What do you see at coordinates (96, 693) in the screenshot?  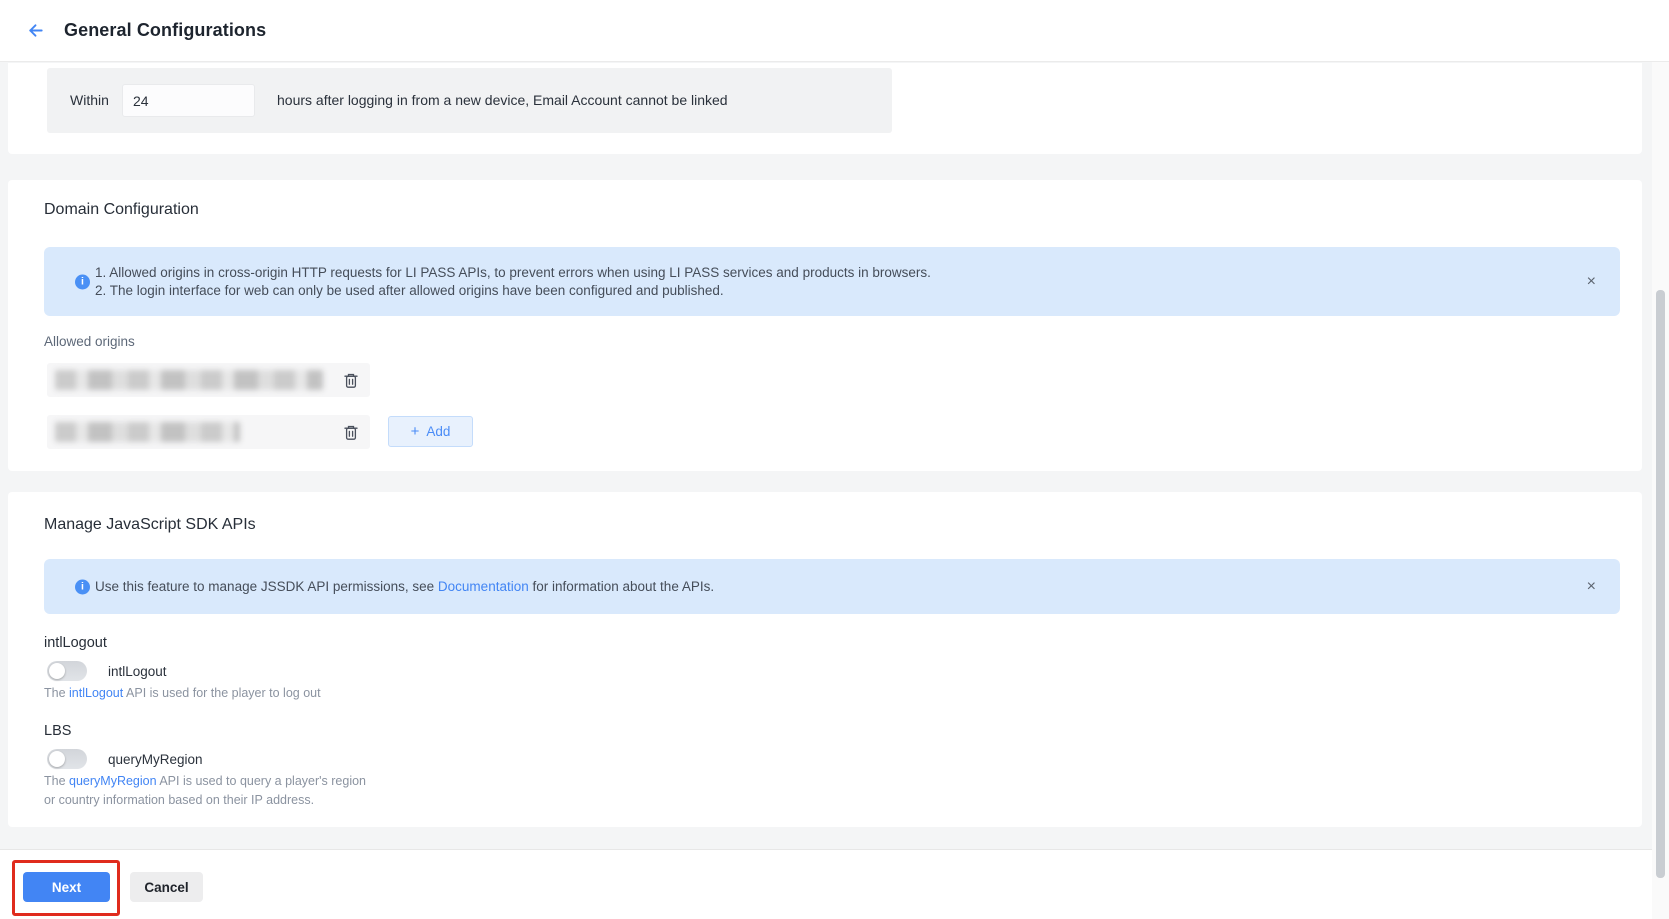 I see `intllogout-api-link: intlLogout` at bounding box center [96, 693].